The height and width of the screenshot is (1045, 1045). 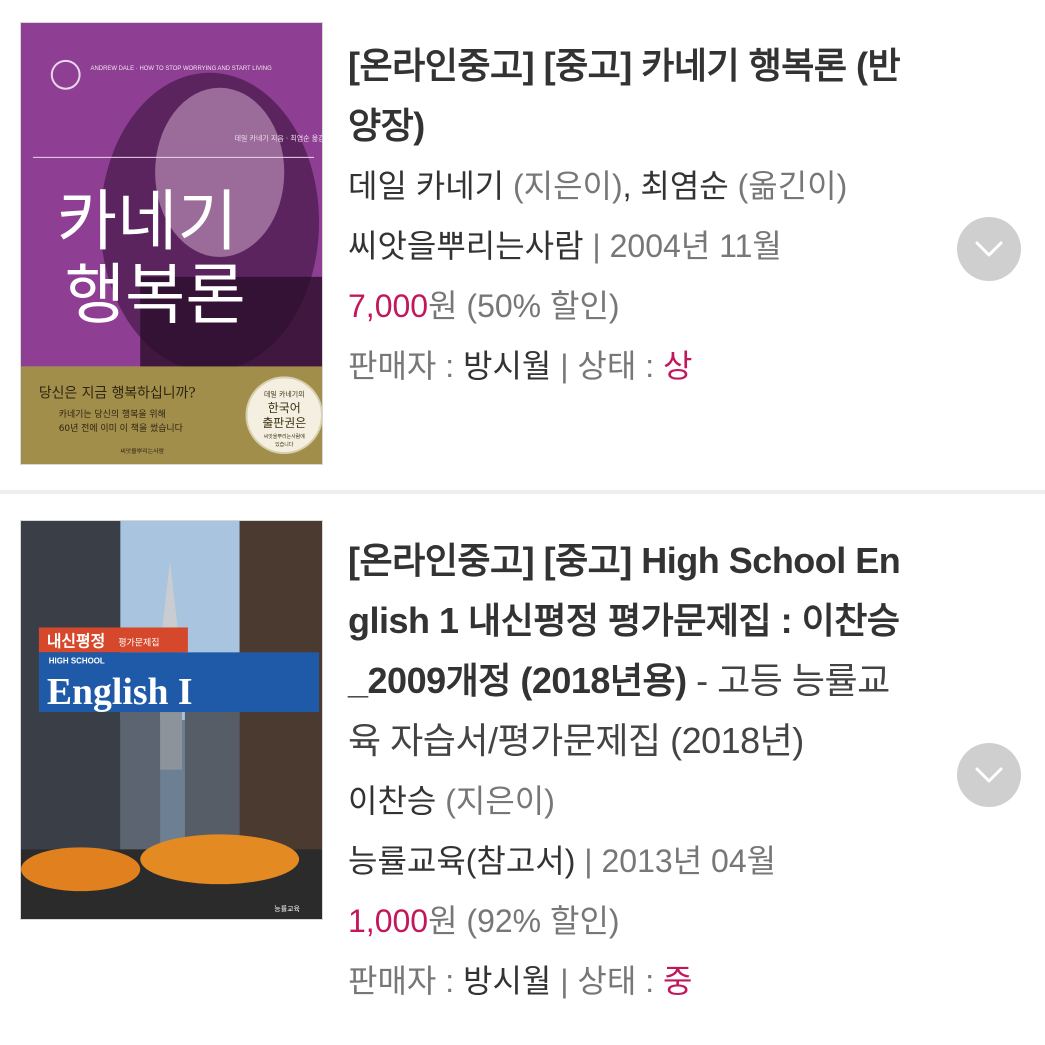 What do you see at coordinates (155, 296) in the screenshot?
I see `cover-title-line2: 행복론` at bounding box center [155, 296].